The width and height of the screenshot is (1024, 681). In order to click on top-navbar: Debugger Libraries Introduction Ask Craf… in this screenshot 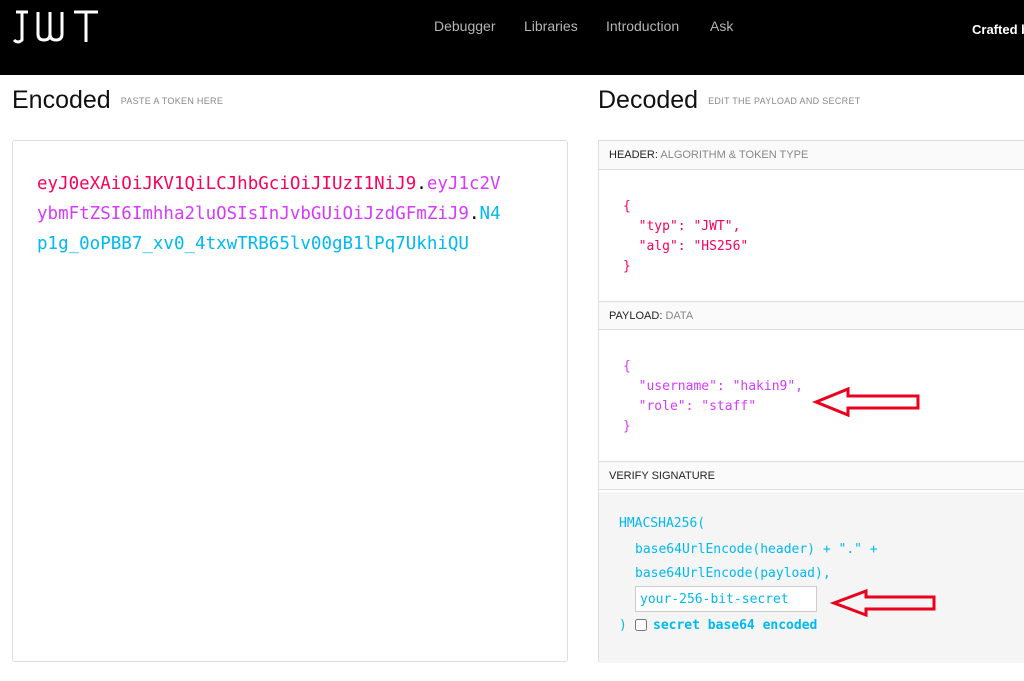, I will do `click(512, 37)`.